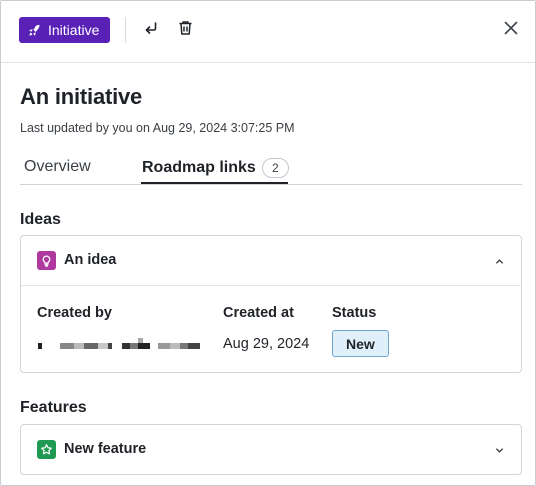  What do you see at coordinates (53, 407) in the screenshot?
I see `features-section-heading: Features` at bounding box center [53, 407].